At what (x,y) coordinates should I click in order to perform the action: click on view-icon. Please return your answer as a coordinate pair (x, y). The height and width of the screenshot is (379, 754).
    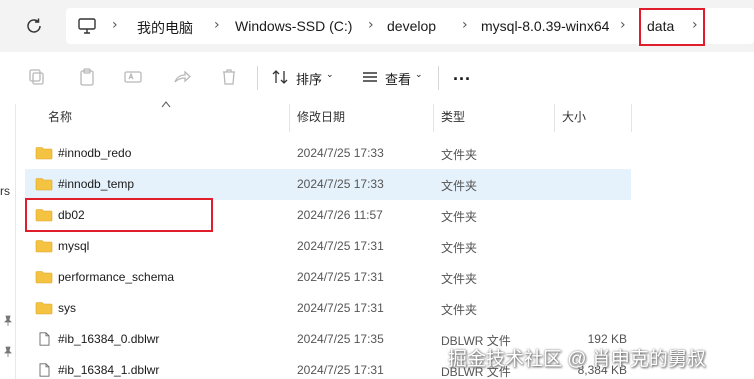
    Looking at the image, I should click on (370, 77).